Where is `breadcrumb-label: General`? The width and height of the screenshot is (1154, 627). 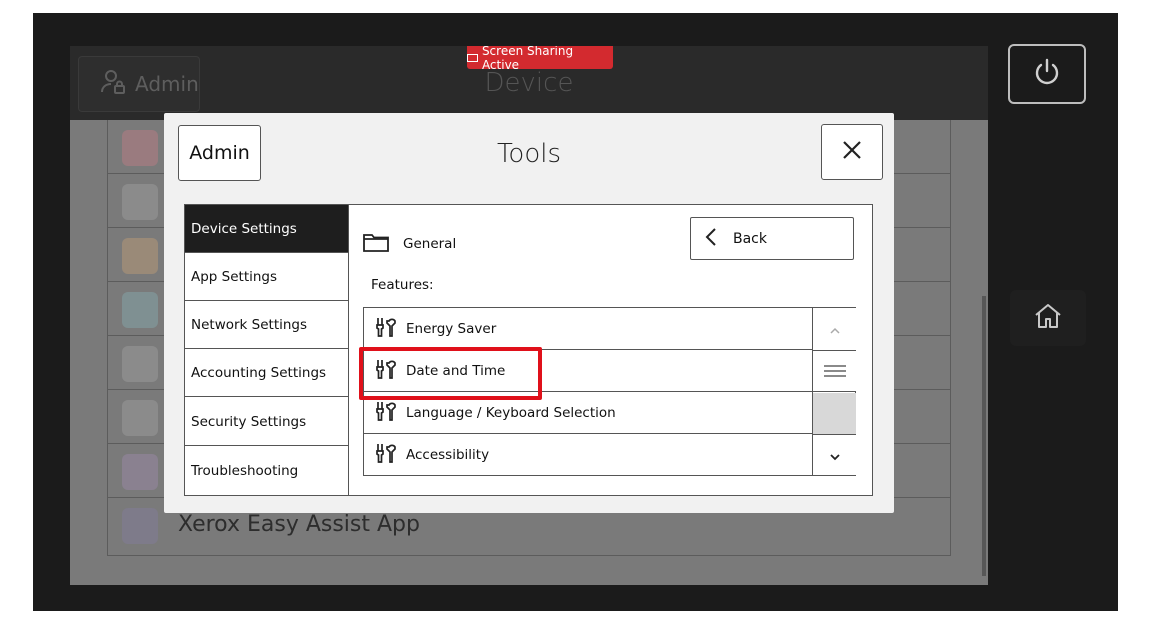
breadcrumb-label: General is located at coordinates (430, 244).